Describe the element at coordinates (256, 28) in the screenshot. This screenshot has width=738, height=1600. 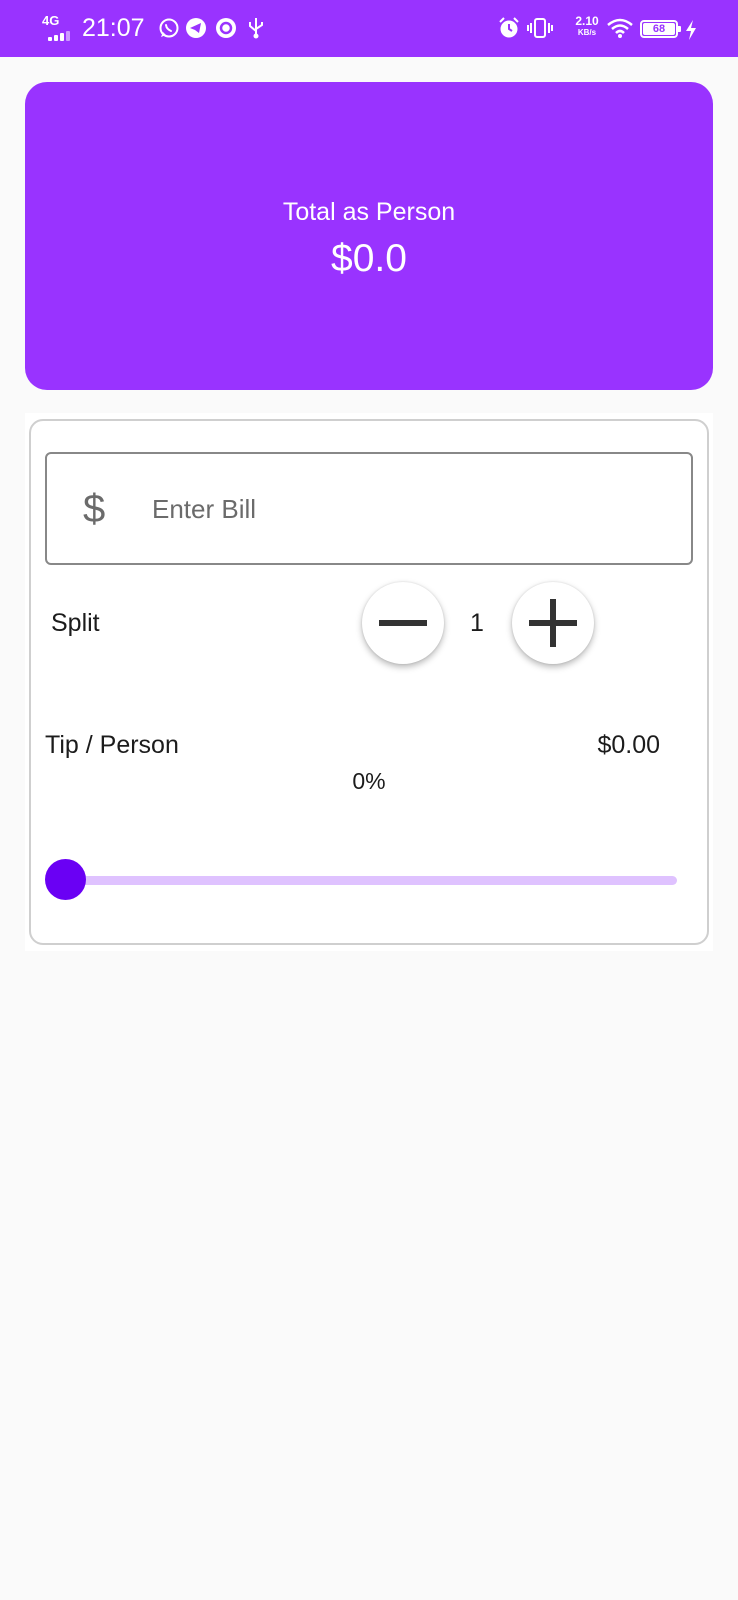
I see `usb-icon` at that location.